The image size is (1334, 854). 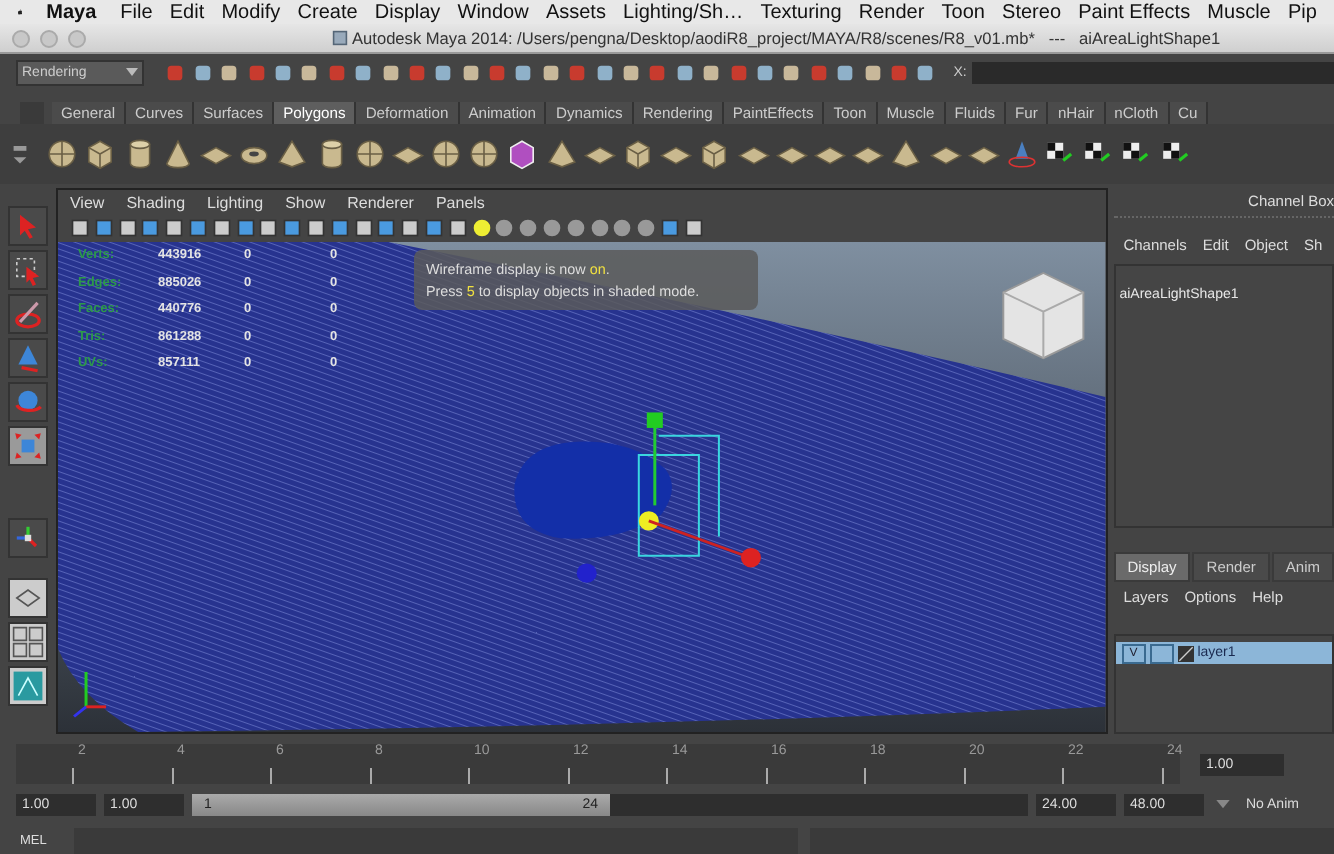 I want to click on shelf-options-icon, so click(x=20, y=154).